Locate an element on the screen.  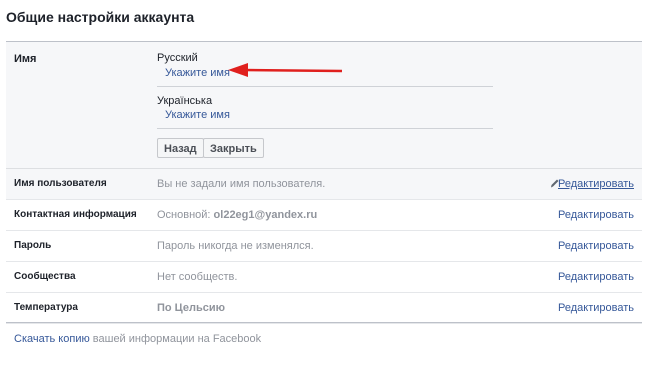
contact-edit-link: Редактировать is located at coordinates (596, 215).